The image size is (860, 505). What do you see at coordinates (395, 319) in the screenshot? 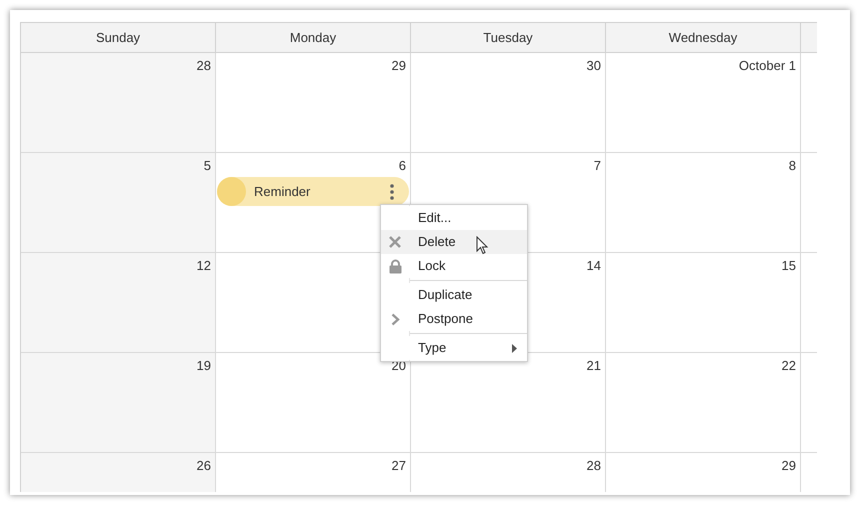
I see `chevron-right-icon` at bounding box center [395, 319].